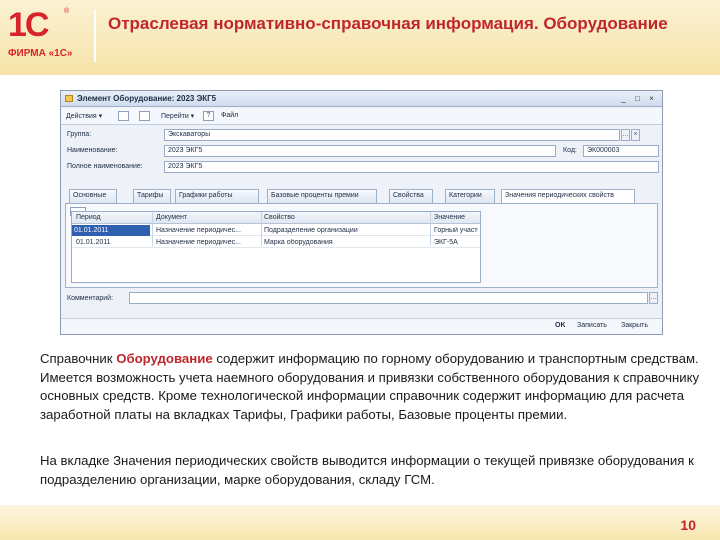 This screenshot has height=540, width=720. What do you see at coordinates (388, 298) in the screenshot?
I see `comment-field` at bounding box center [388, 298].